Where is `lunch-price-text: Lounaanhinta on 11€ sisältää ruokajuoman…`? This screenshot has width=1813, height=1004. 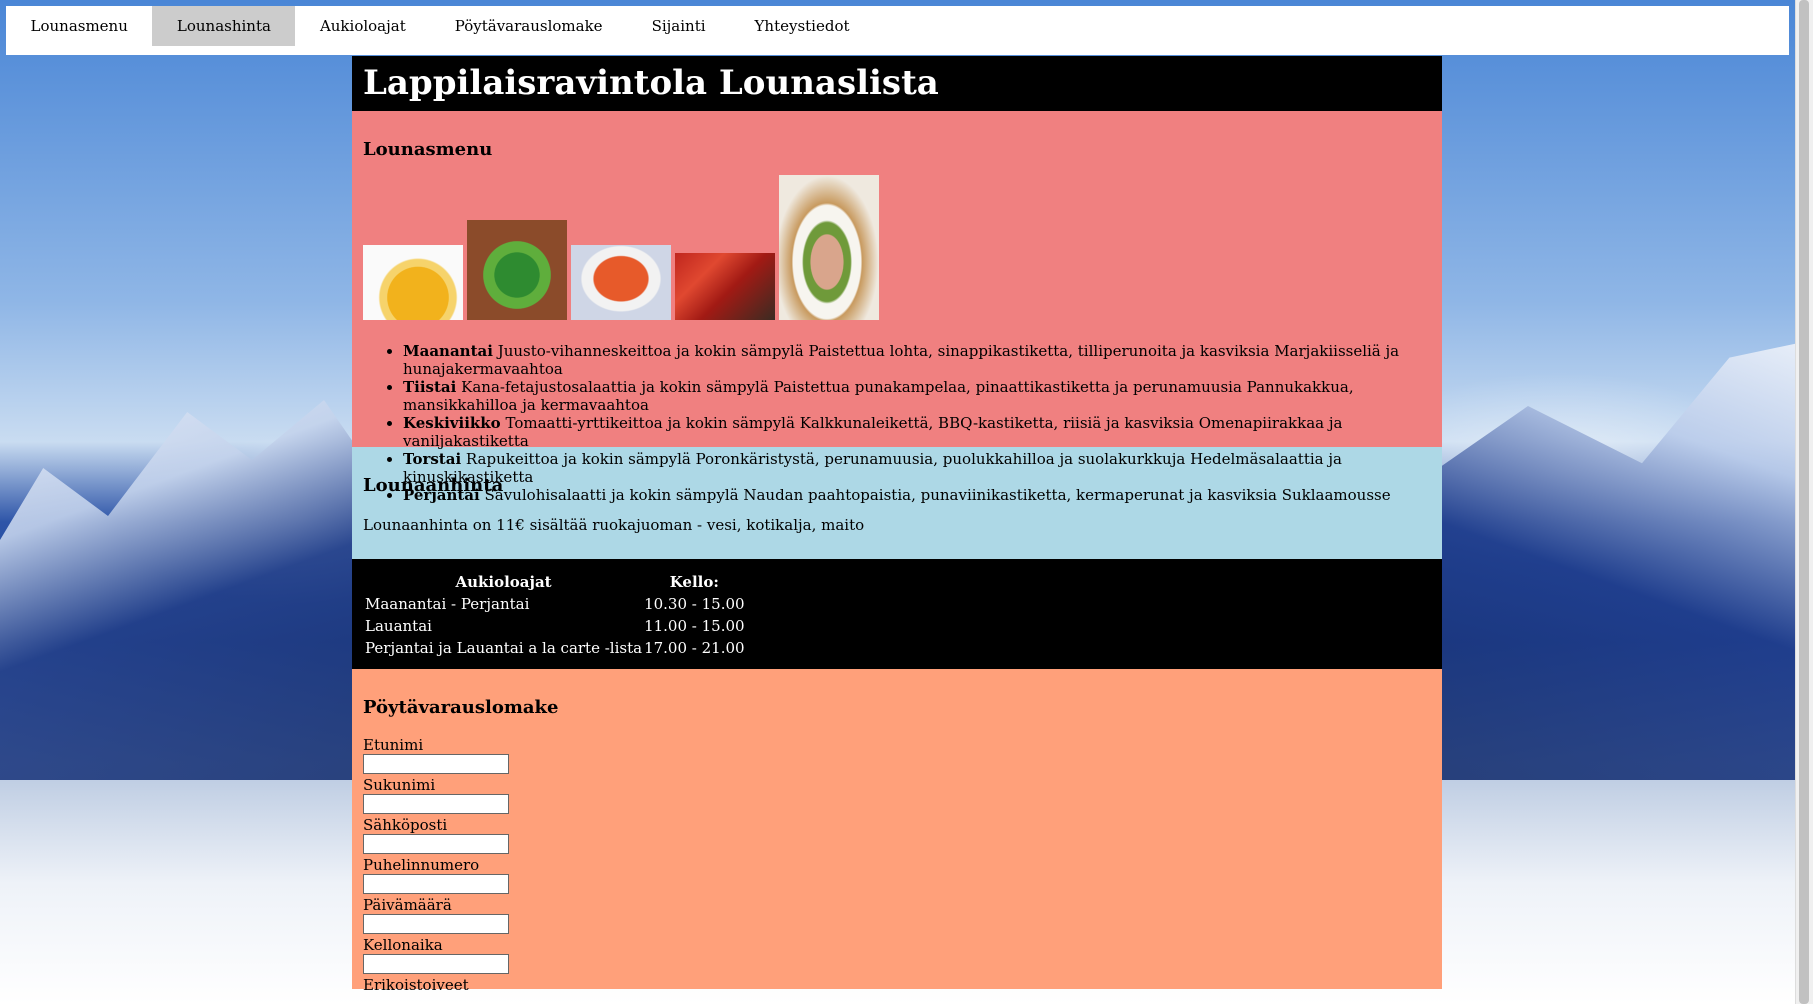
lunch-price-text: Lounaanhinta on 11€ sisältää ruokajuoman… is located at coordinates (614, 525).